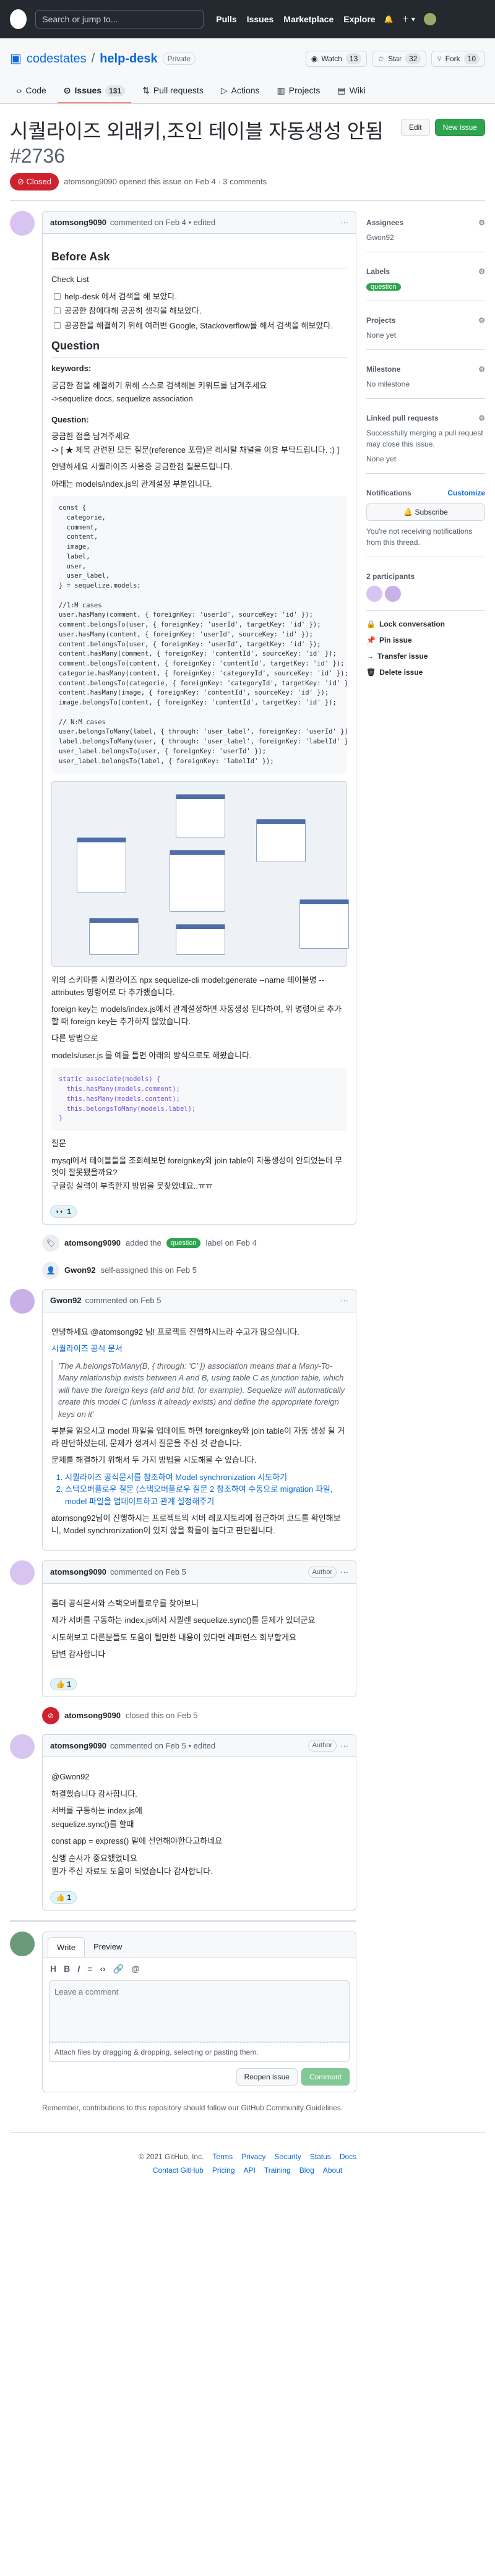 This screenshot has height=2576, width=495. Describe the element at coordinates (66, 1300) in the screenshot. I see `comment-author: Gwon92` at that location.